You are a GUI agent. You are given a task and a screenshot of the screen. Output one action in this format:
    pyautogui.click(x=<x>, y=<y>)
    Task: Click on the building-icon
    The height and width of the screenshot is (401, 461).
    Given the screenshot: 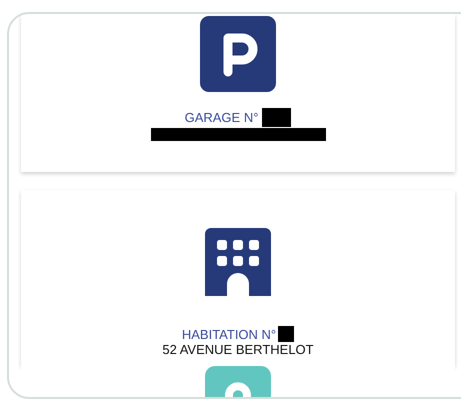 What is the action you would take?
    pyautogui.click(x=238, y=262)
    